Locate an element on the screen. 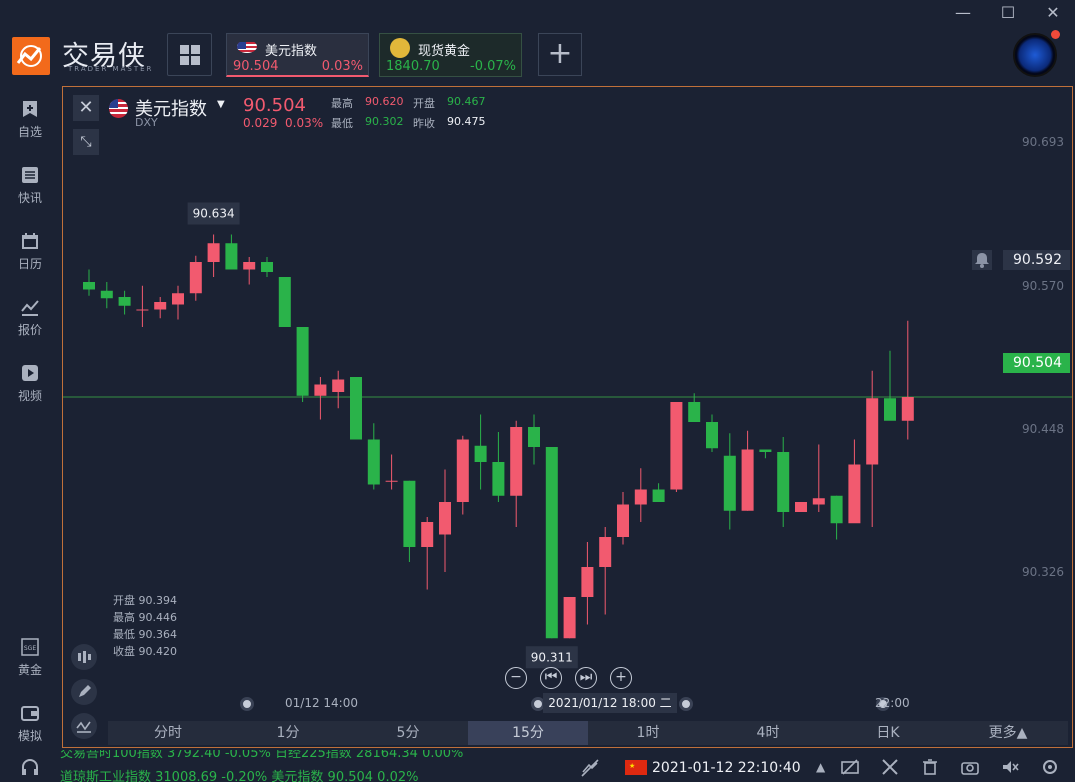  zoom-in-button: + is located at coordinates (621, 678).